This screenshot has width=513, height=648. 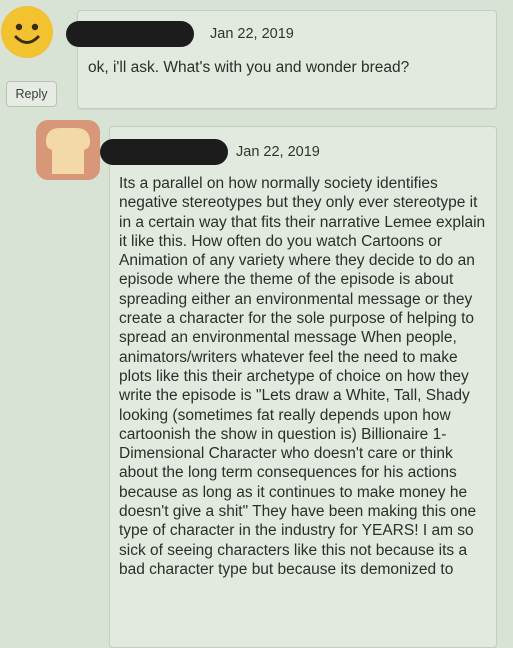 I want to click on smiley-face-avatar, so click(x=27, y=32).